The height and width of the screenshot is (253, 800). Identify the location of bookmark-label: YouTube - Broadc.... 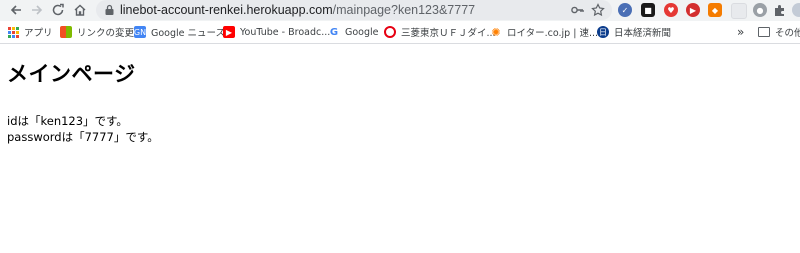
(285, 32).